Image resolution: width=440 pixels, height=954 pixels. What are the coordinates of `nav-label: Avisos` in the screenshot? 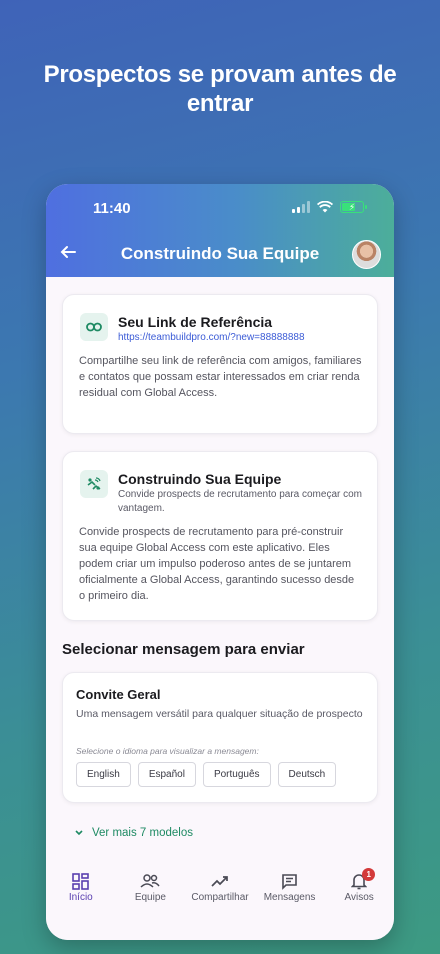 It's located at (359, 897).